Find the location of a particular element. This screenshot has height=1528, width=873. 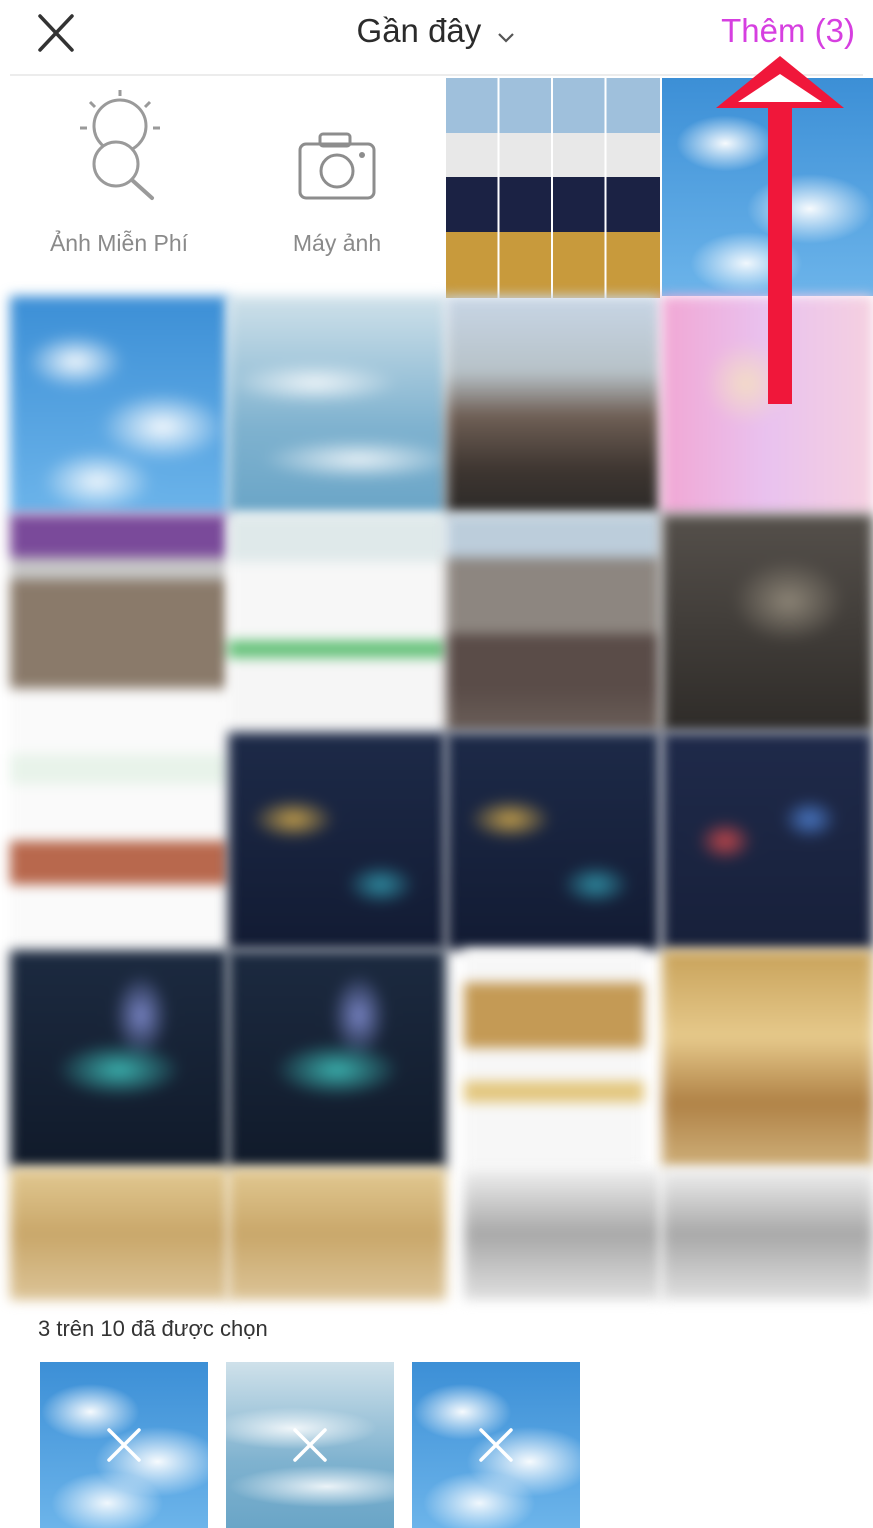

arrow-up-icon is located at coordinates (780, 230).